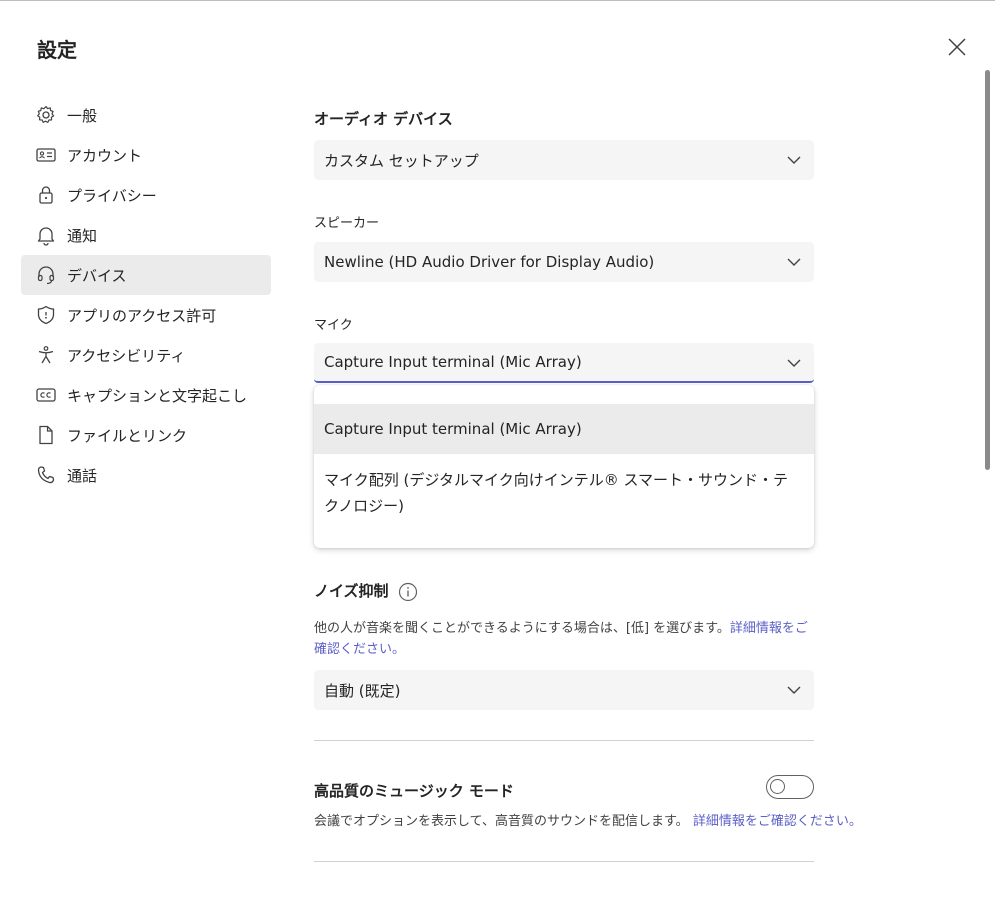 Image resolution: width=995 pixels, height=903 pixels. What do you see at coordinates (57, 50) in the screenshot?
I see `page-title: 設定` at bounding box center [57, 50].